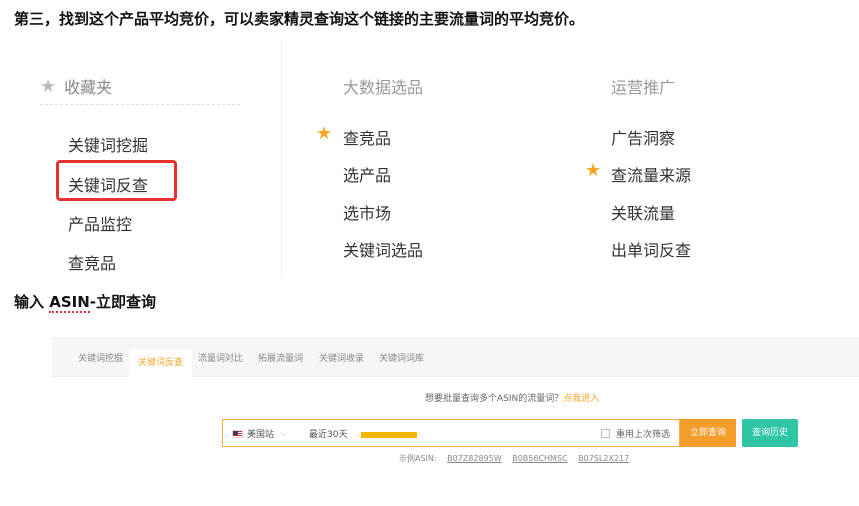 The width and height of the screenshot is (859, 506). Describe the element at coordinates (643, 137) in the screenshot. I see `ops-item-ad-insight: 广告洞察` at that location.